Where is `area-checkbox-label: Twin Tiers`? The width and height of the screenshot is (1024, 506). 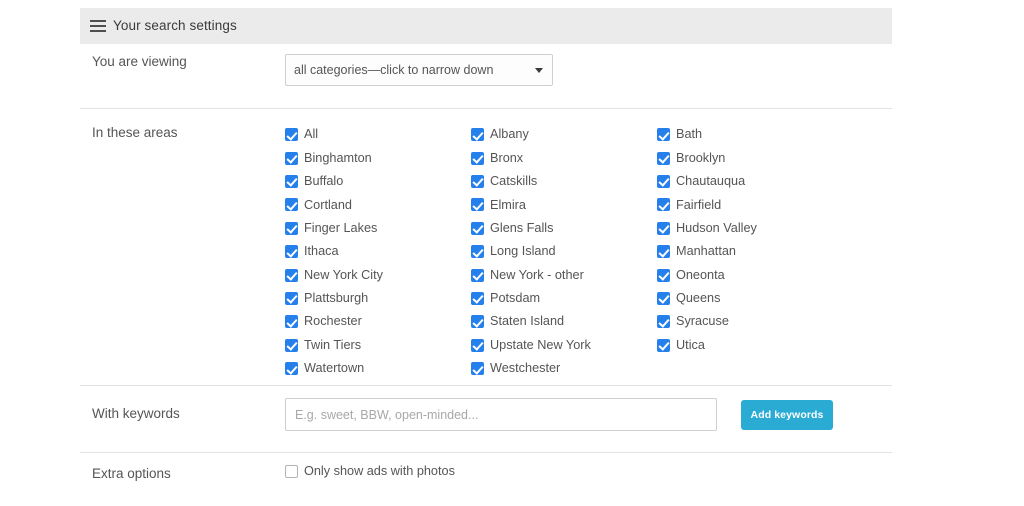 area-checkbox-label: Twin Tiers is located at coordinates (333, 344).